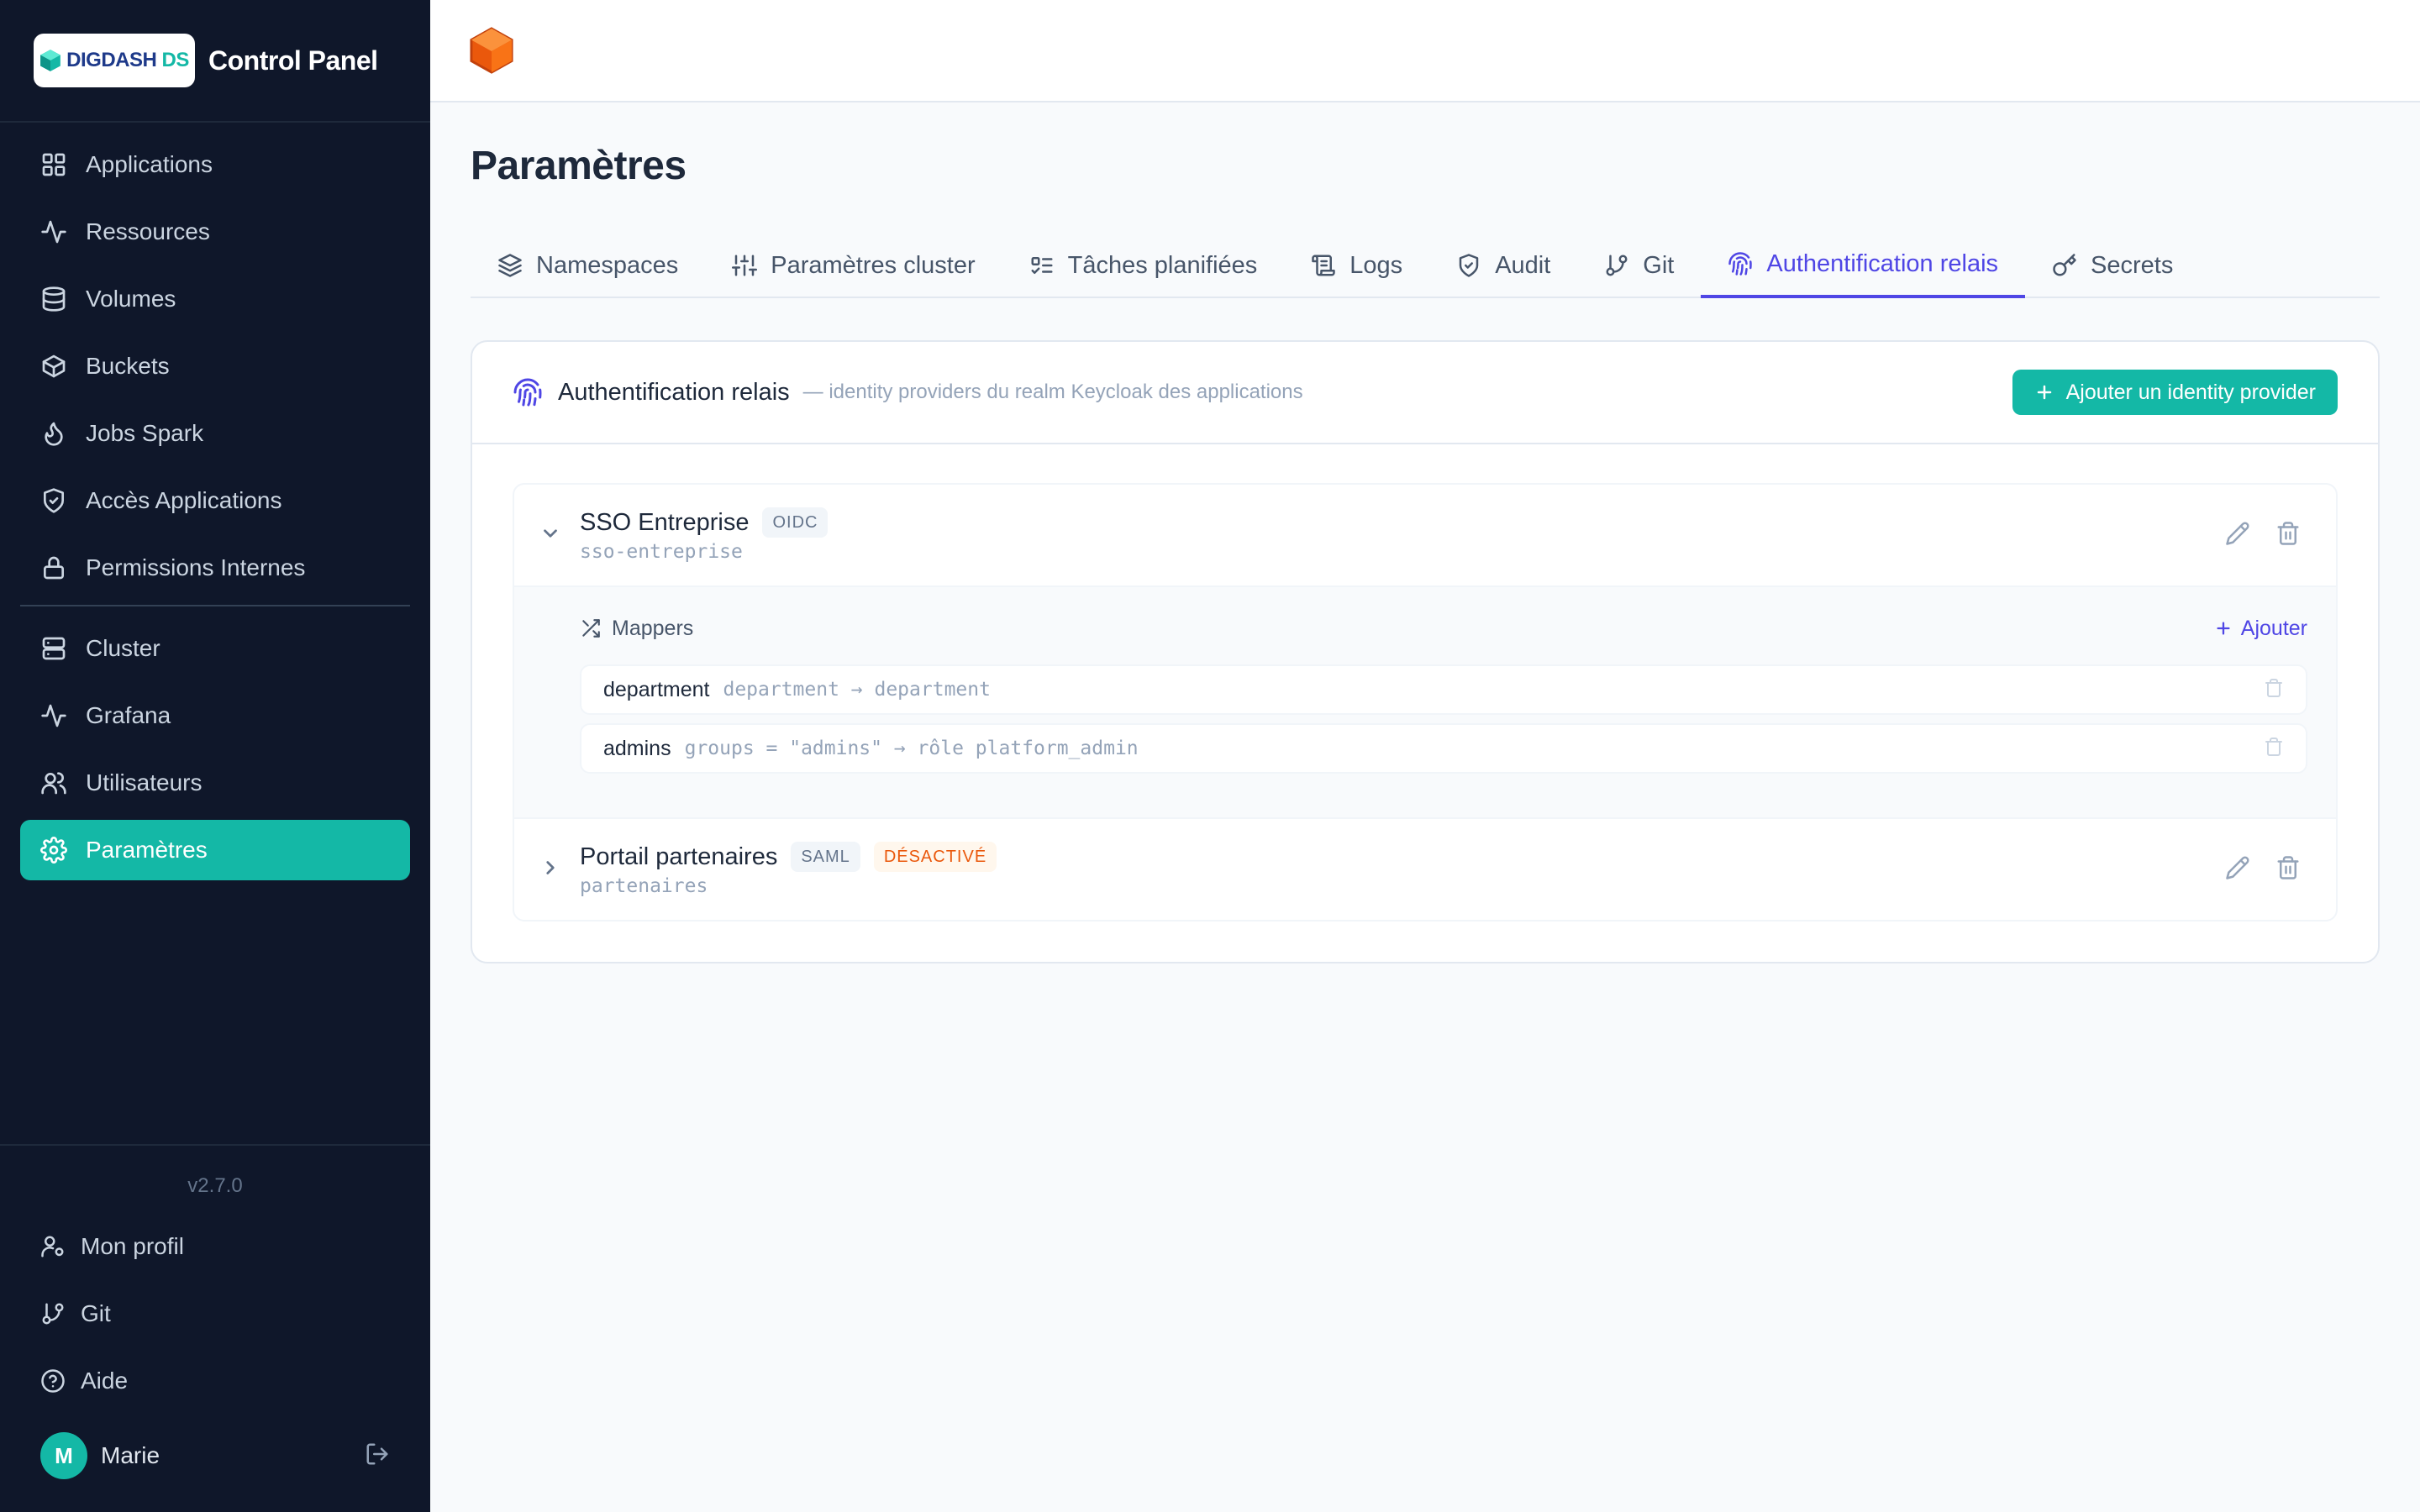 The width and height of the screenshot is (2420, 1512). Describe the element at coordinates (1523, 265) in the screenshot. I see `tab-label: Audit` at that location.